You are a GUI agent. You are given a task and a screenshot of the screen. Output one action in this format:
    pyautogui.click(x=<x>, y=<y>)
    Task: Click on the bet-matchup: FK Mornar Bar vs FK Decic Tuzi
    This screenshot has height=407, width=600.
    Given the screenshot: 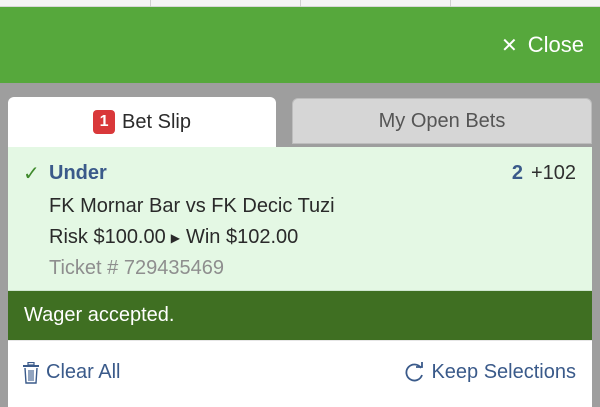 What is the action you would take?
    pyautogui.click(x=192, y=206)
    